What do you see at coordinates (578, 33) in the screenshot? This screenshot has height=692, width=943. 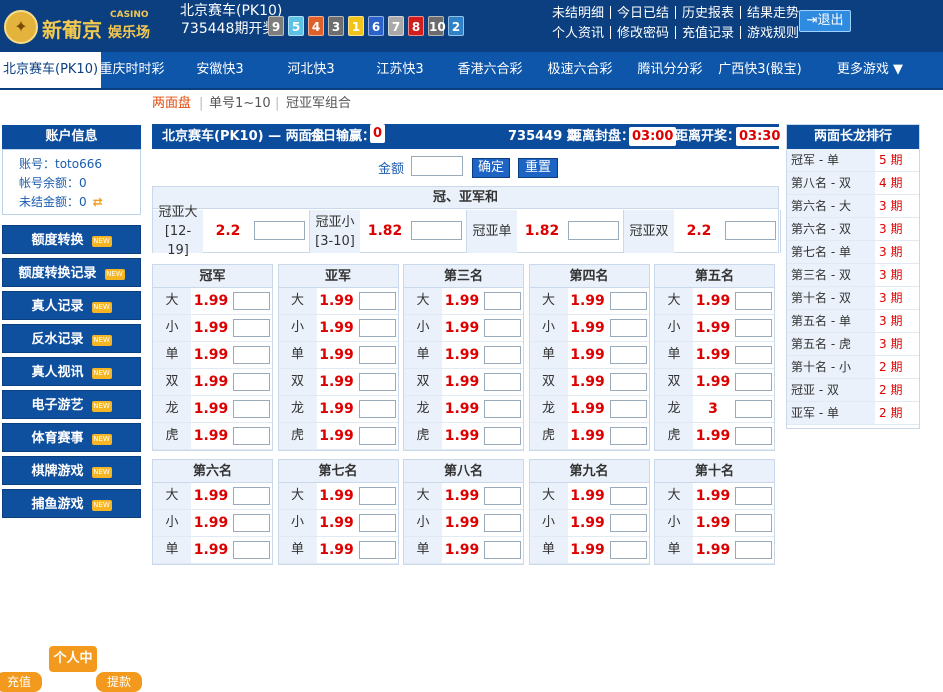 I see `top-link: 个人资讯` at bounding box center [578, 33].